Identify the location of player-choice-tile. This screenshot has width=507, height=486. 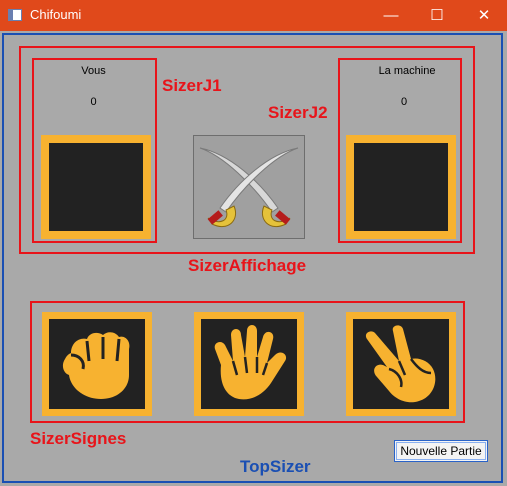
(96, 187).